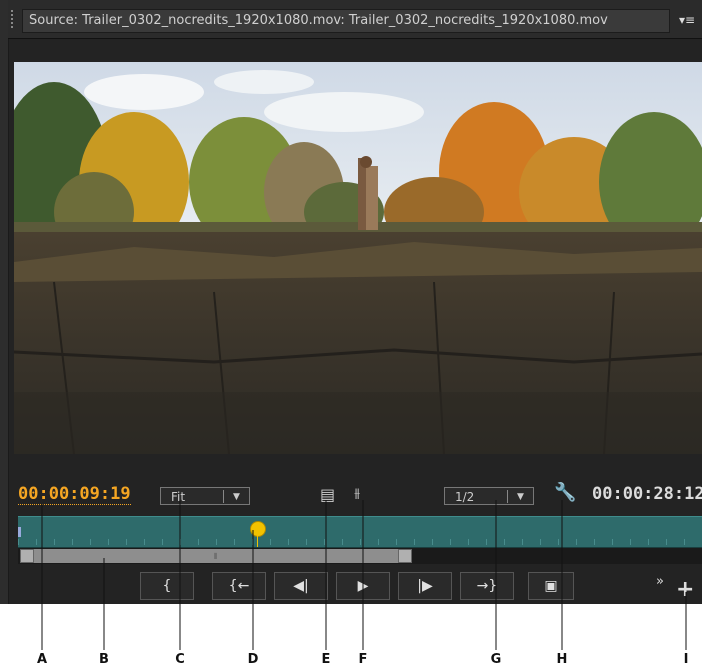 Image resolution: width=702 pixels, height=672 pixels. Describe the element at coordinates (4, 302) in the screenshot. I see `panel-edge` at that location.